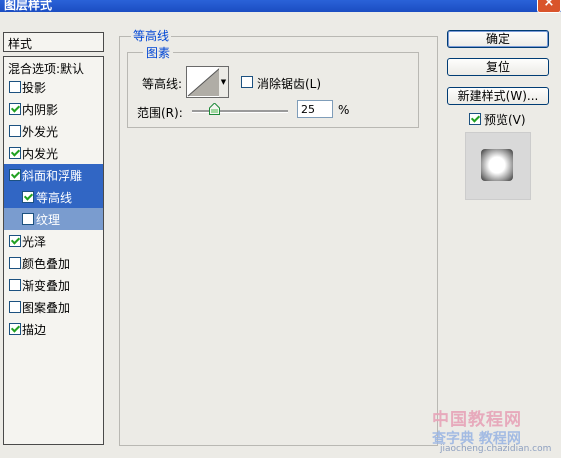 This screenshot has width=561, height=458. I want to click on range-slider-thumb, so click(214, 109).